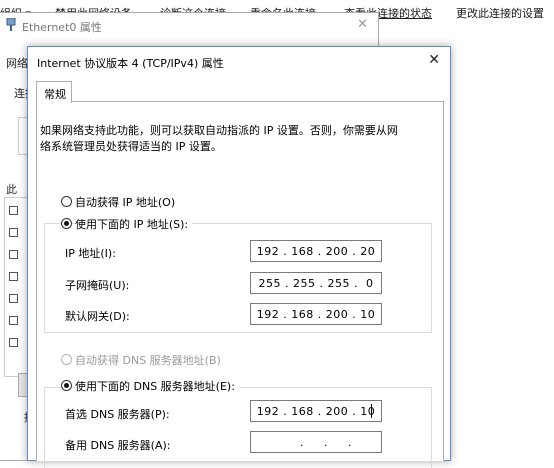 The width and height of the screenshot is (554, 468). Describe the element at coordinates (189, 25) in the screenshot. I see `ethernet-titlebar: Ethernet0 属性 ✕` at that location.